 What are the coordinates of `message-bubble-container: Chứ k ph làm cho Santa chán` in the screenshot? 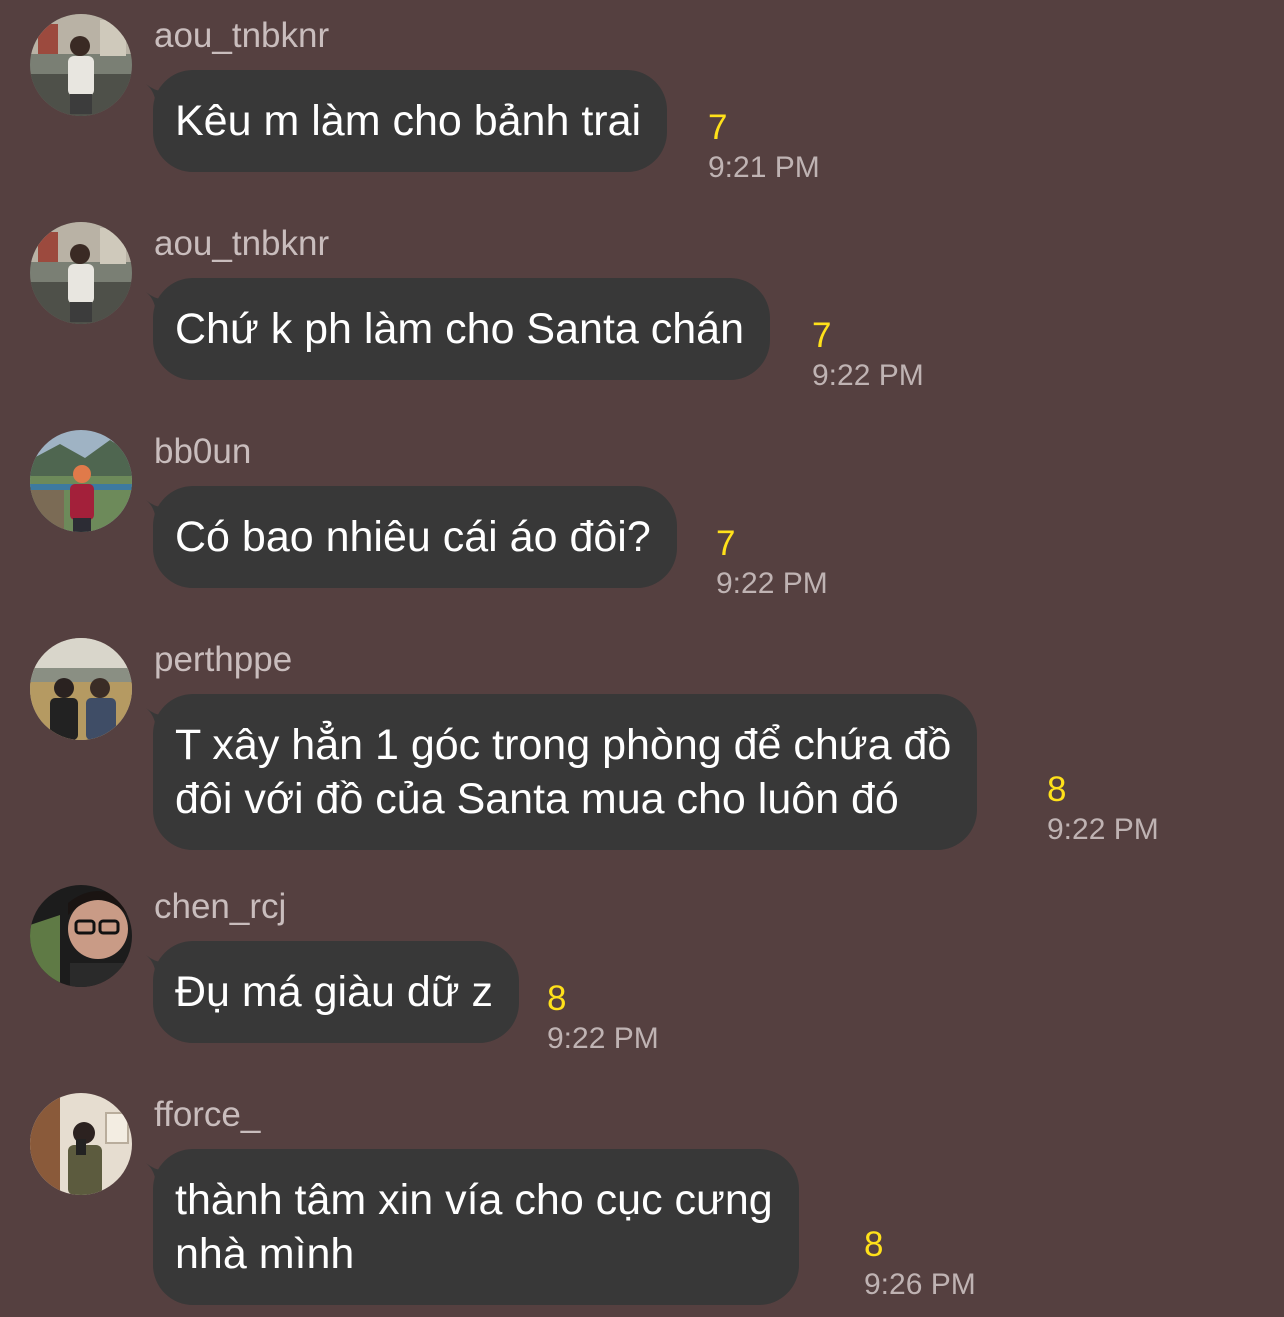 It's located at (458, 329).